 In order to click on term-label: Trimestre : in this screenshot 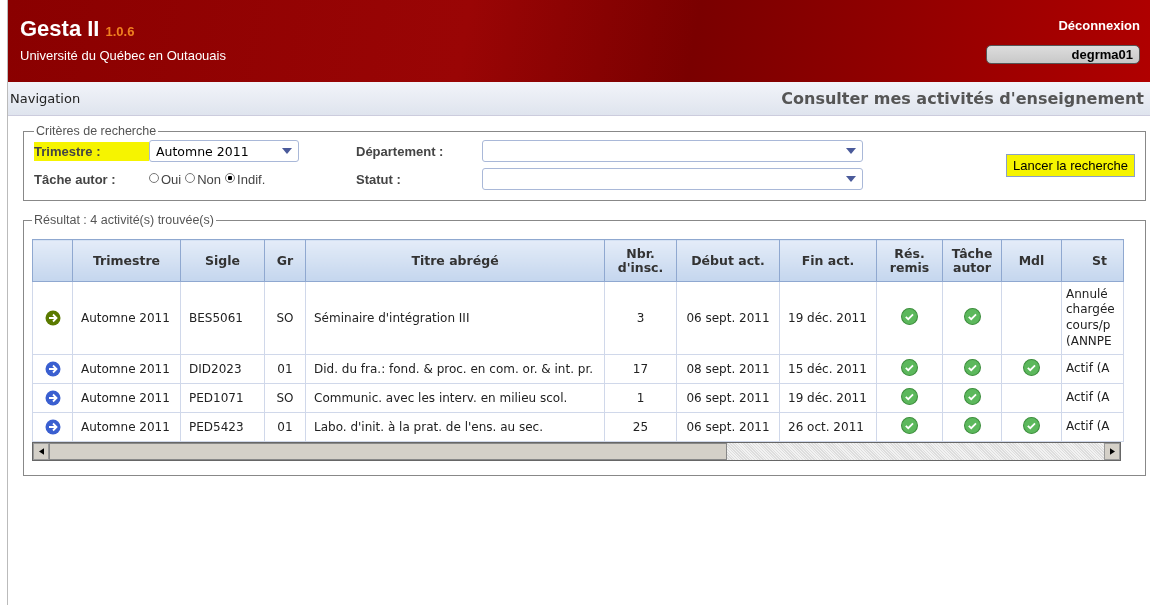, I will do `click(91, 151)`.